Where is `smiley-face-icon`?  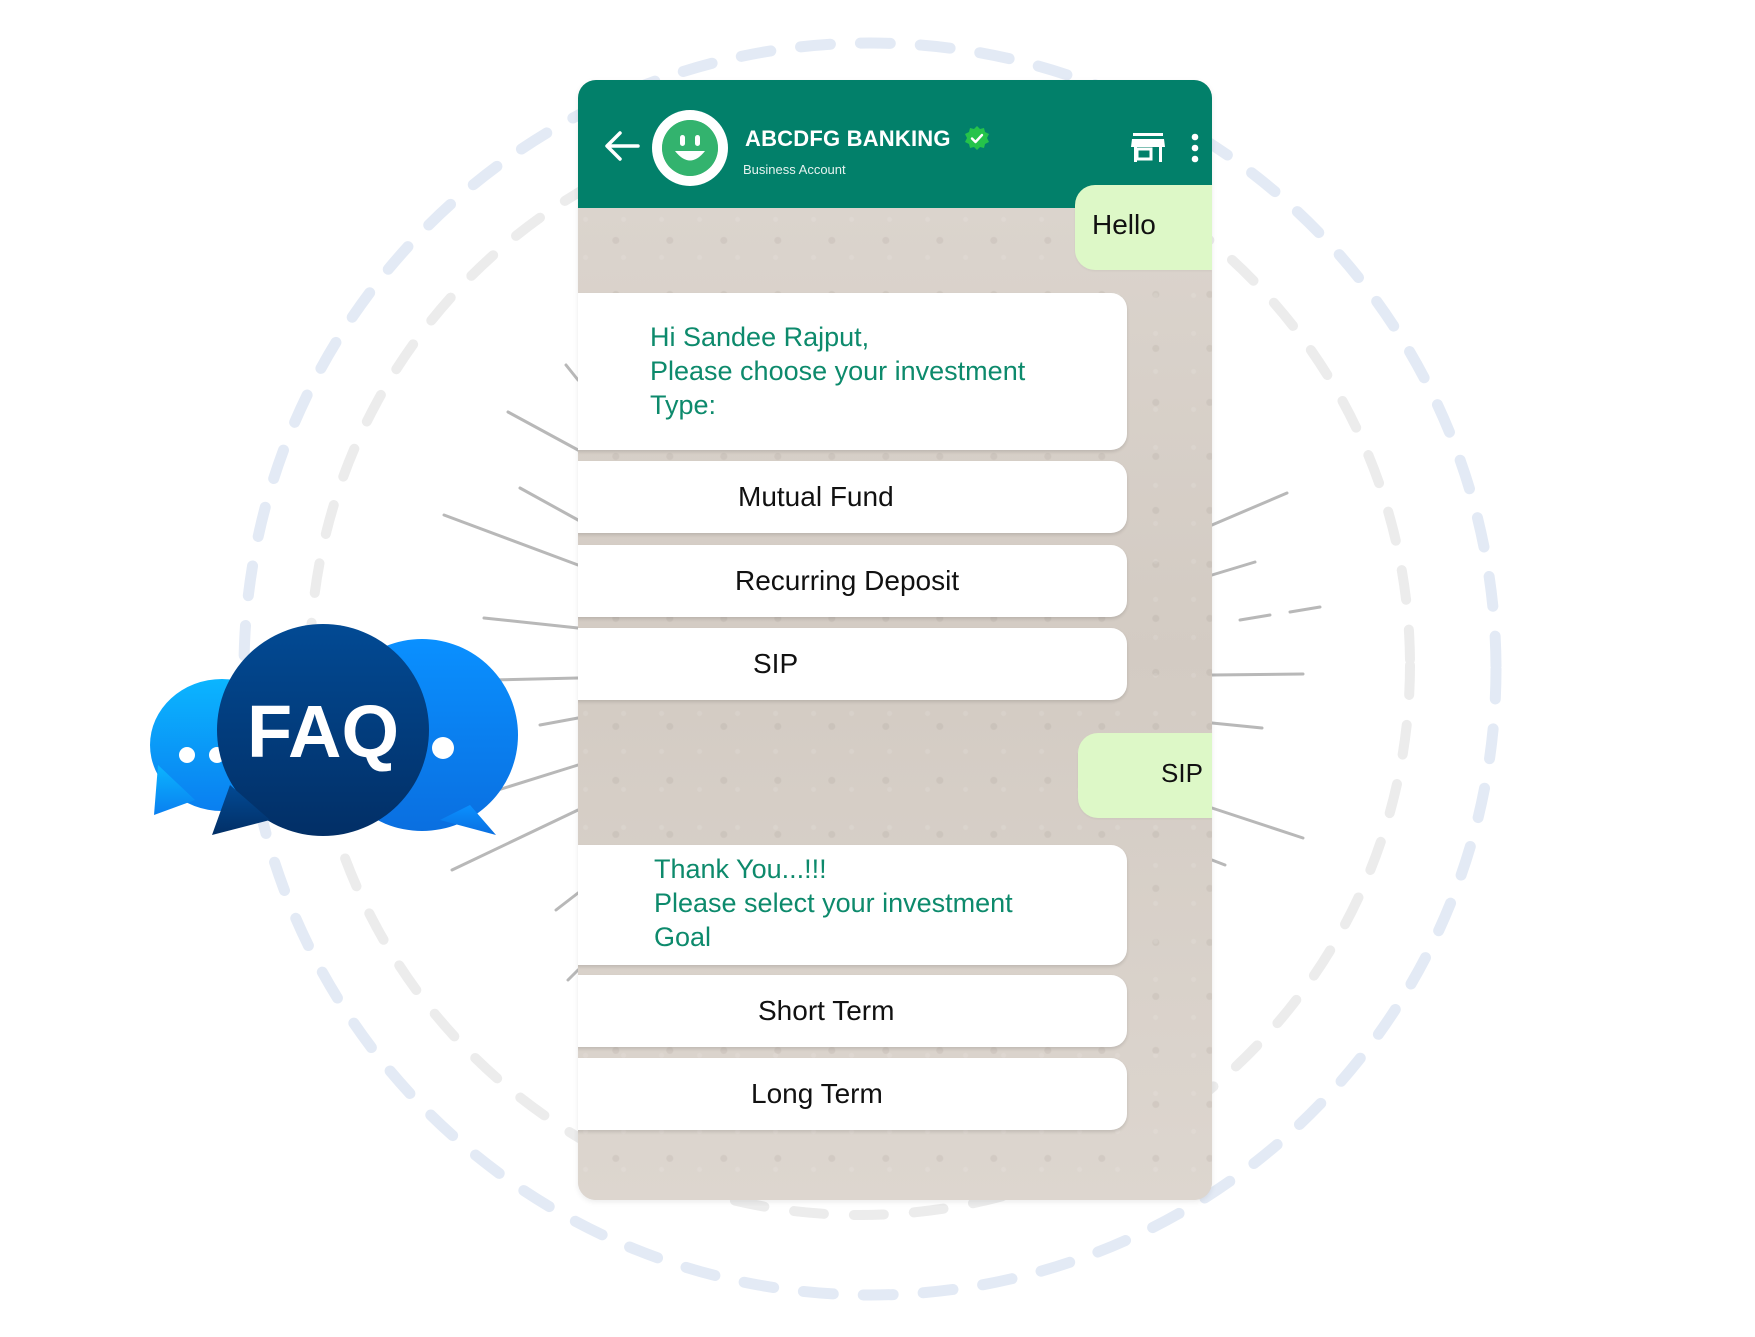 smiley-face-icon is located at coordinates (690, 148).